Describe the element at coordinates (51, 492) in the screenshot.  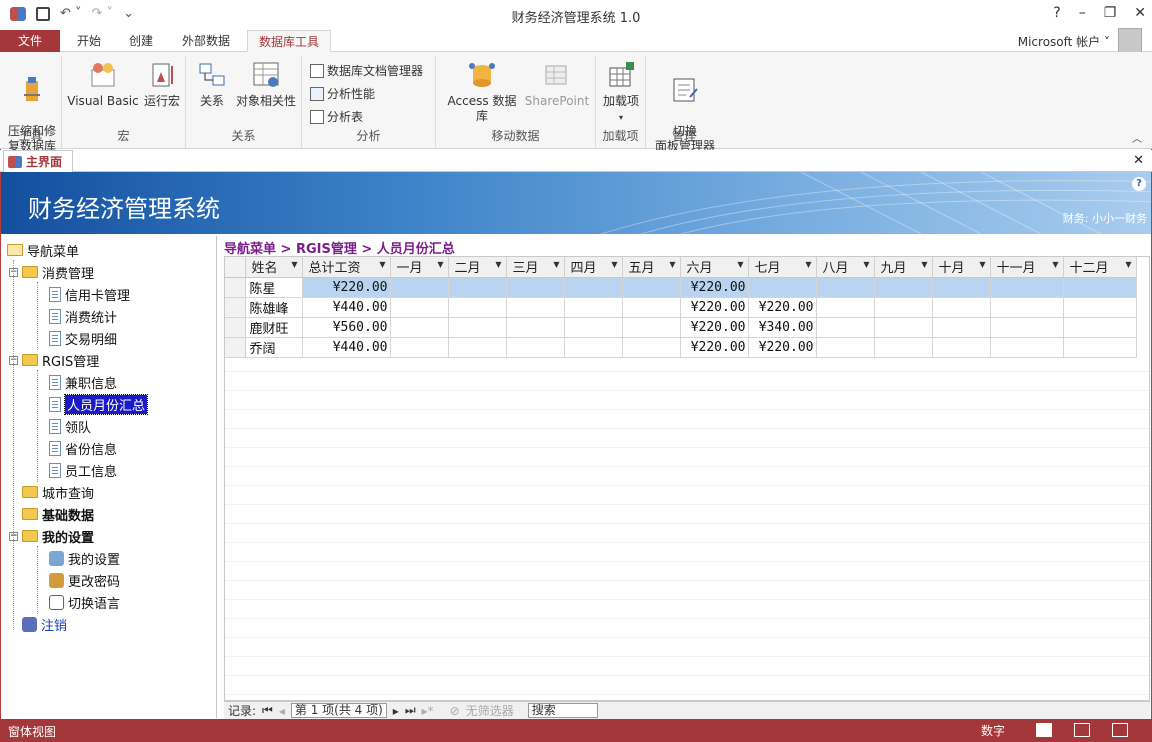
I see `nav-item-10: 城市查询` at that location.